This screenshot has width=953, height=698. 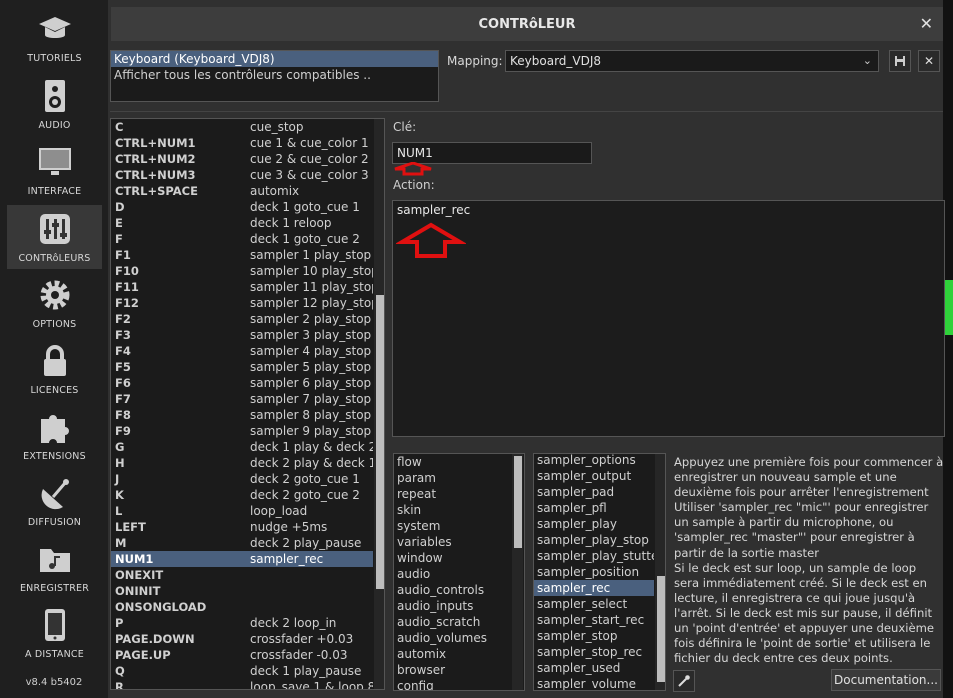 I want to click on picker-button, so click(x=684, y=681).